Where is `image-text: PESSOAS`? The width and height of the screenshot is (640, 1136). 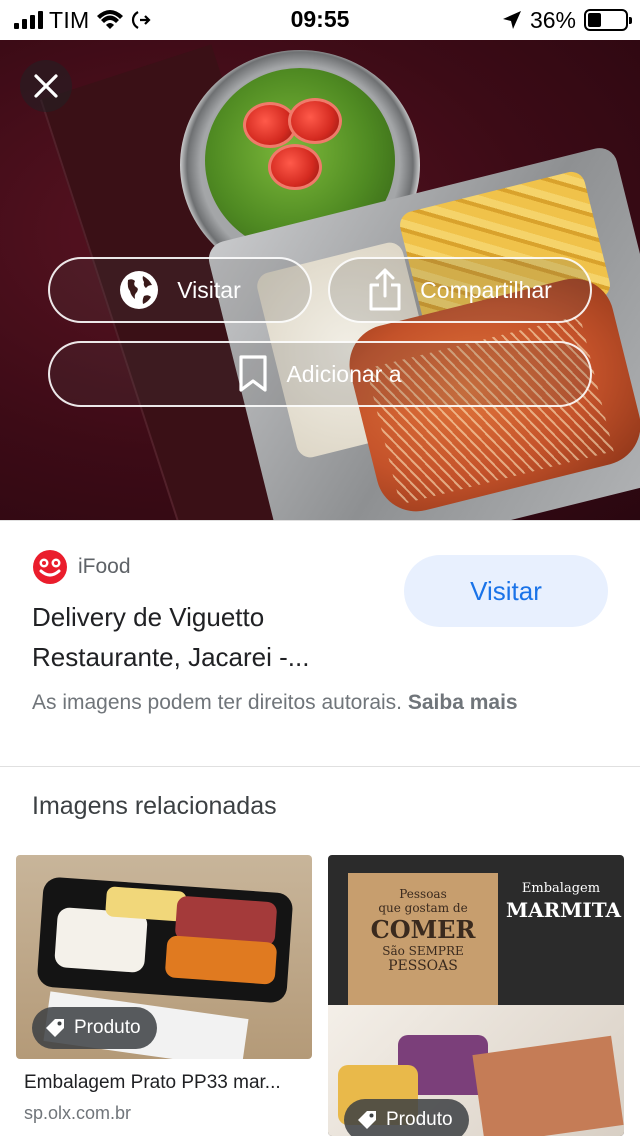 image-text: PESSOAS is located at coordinates (423, 966).